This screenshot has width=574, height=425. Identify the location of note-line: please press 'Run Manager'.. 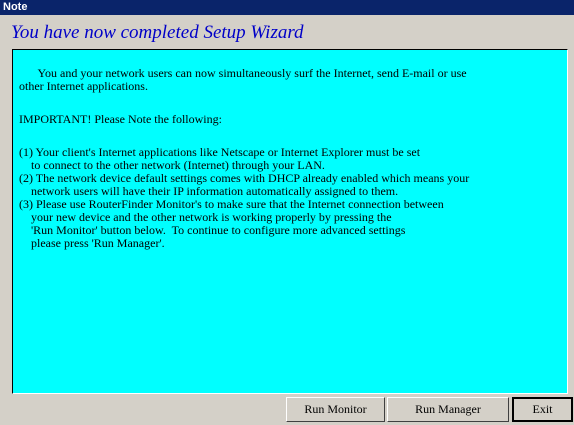
(92, 243).